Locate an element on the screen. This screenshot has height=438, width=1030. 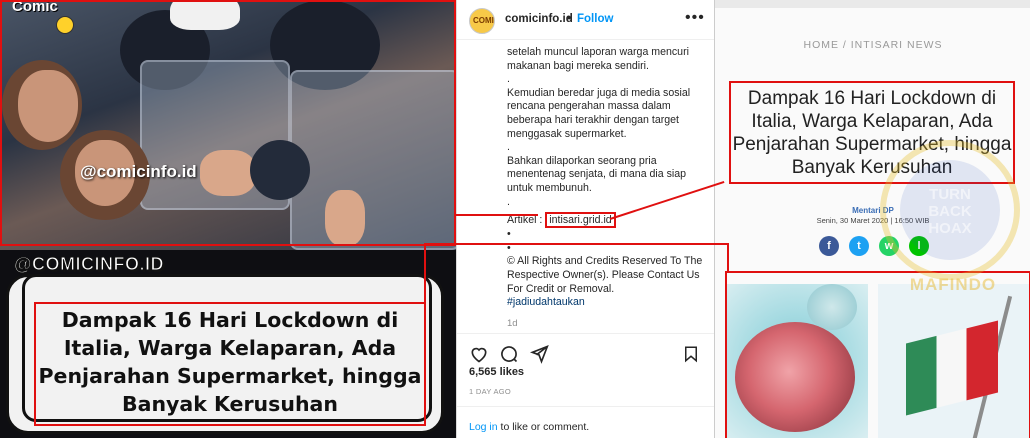
hashtag-link: #jadiudahtaukan is located at coordinates (607, 303).